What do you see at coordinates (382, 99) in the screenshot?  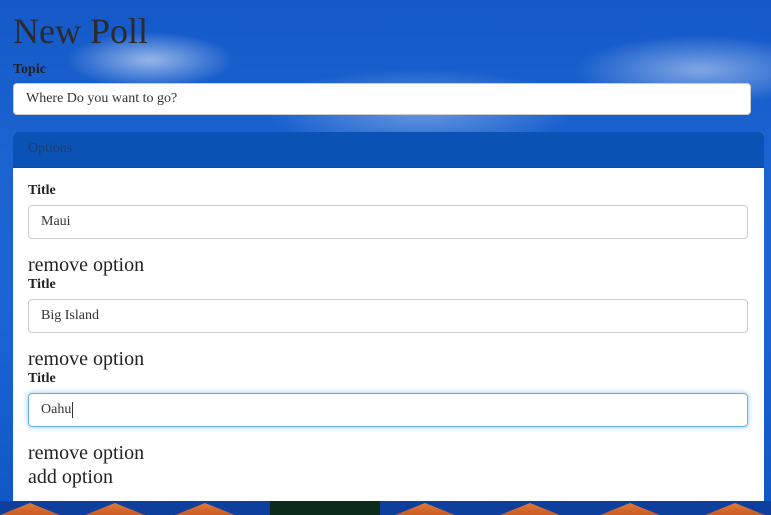 I see `topic-input: Where Do you want to go?` at bounding box center [382, 99].